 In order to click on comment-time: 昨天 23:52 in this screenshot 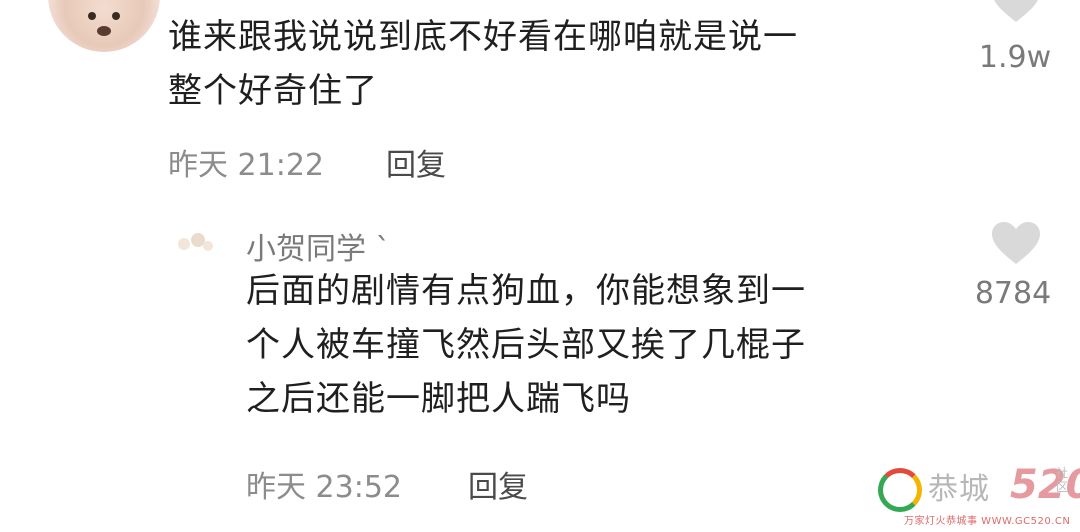, I will do `click(324, 487)`.